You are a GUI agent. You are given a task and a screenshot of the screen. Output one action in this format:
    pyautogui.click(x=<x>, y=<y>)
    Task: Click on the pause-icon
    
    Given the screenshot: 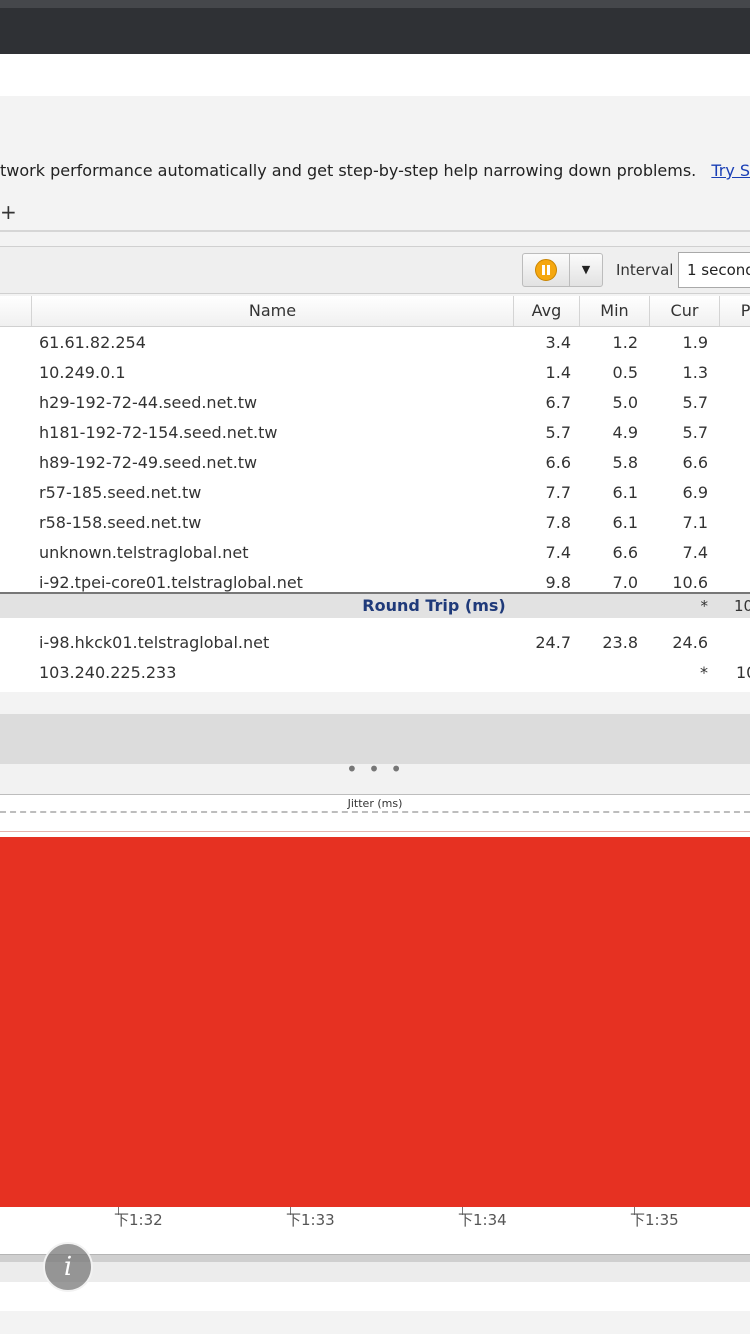 What is the action you would take?
    pyautogui.click(x=546, y=270)
    